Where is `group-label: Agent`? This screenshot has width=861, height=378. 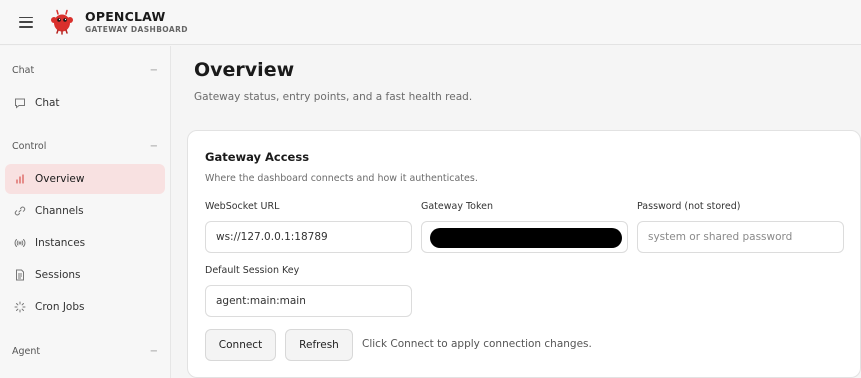 group-label: Agent is located at coordinates (26, 351).